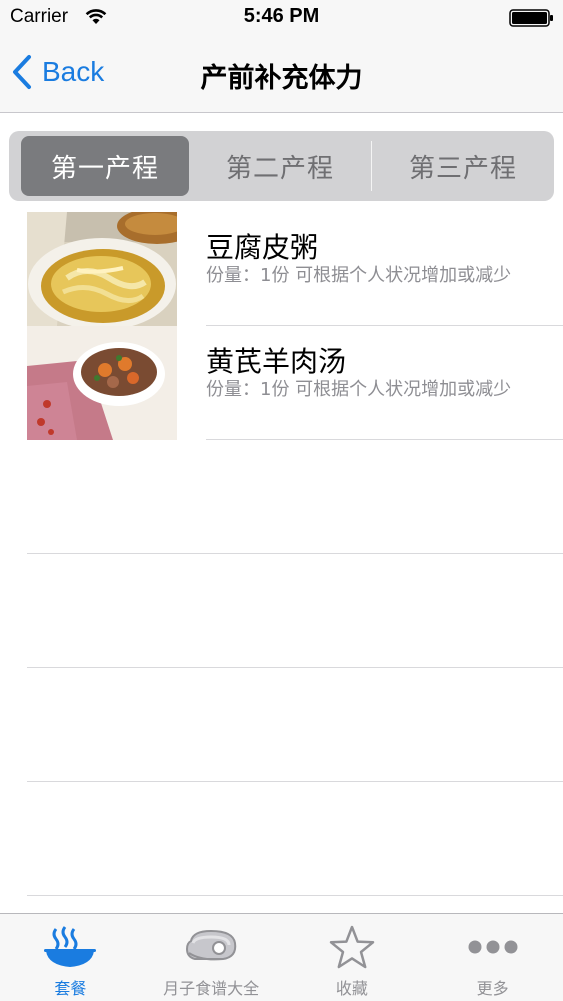 The height and width of the screenshot is (1001, 563). I want to click on tab-postpartum-recipes: 月子食谱大全, so click(211, 957).